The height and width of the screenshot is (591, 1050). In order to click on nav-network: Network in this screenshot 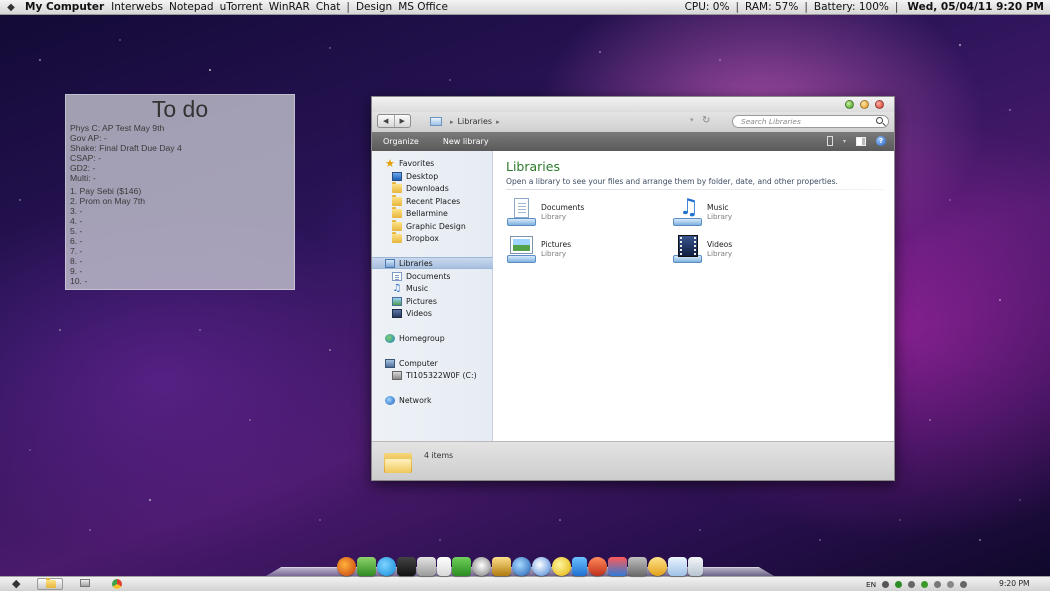, I will do `click(432, 400)`.